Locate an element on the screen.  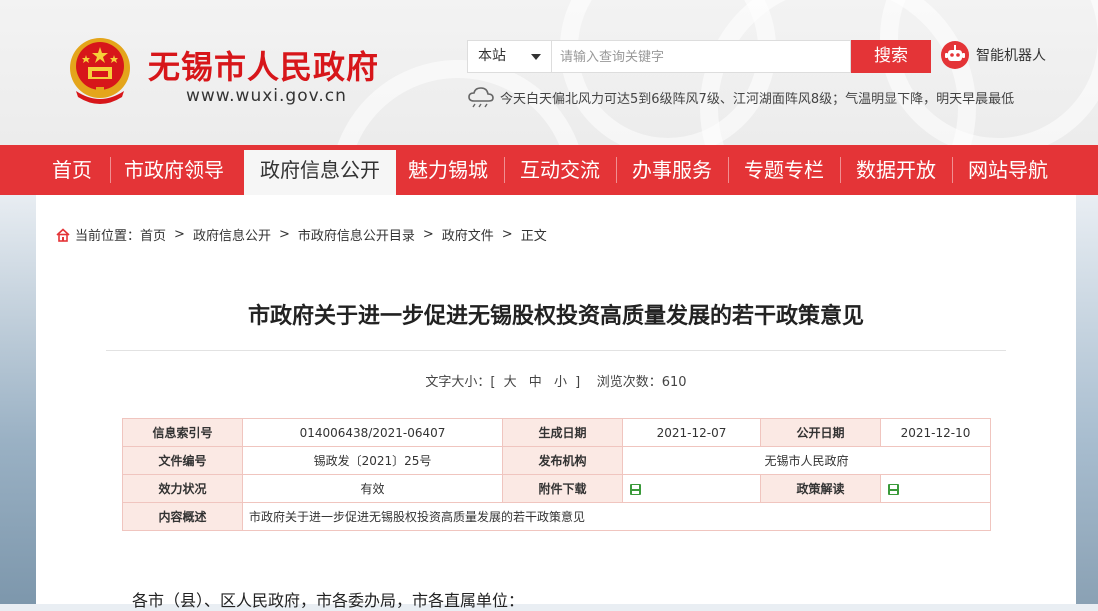
font-size-large-button: 大 is located at coordinates (510, 382).